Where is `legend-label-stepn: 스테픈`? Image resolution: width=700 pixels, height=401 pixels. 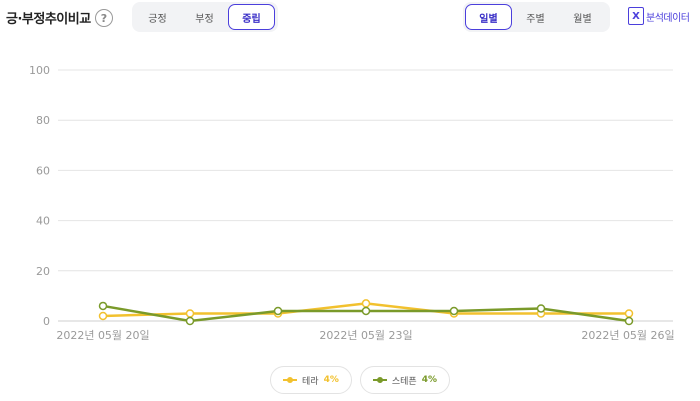
legend-label-stepn: 스테픈 is located at coordinates (404, 381).